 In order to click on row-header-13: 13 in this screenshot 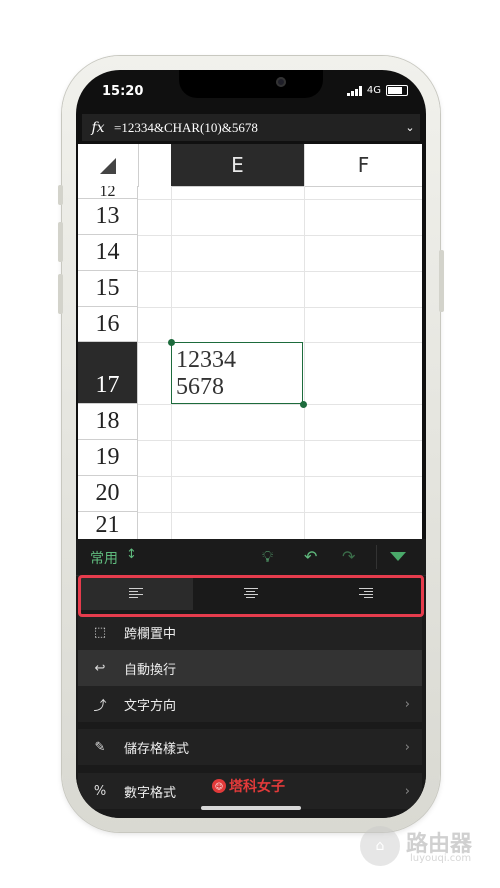, I will do `click(108, 217)`.